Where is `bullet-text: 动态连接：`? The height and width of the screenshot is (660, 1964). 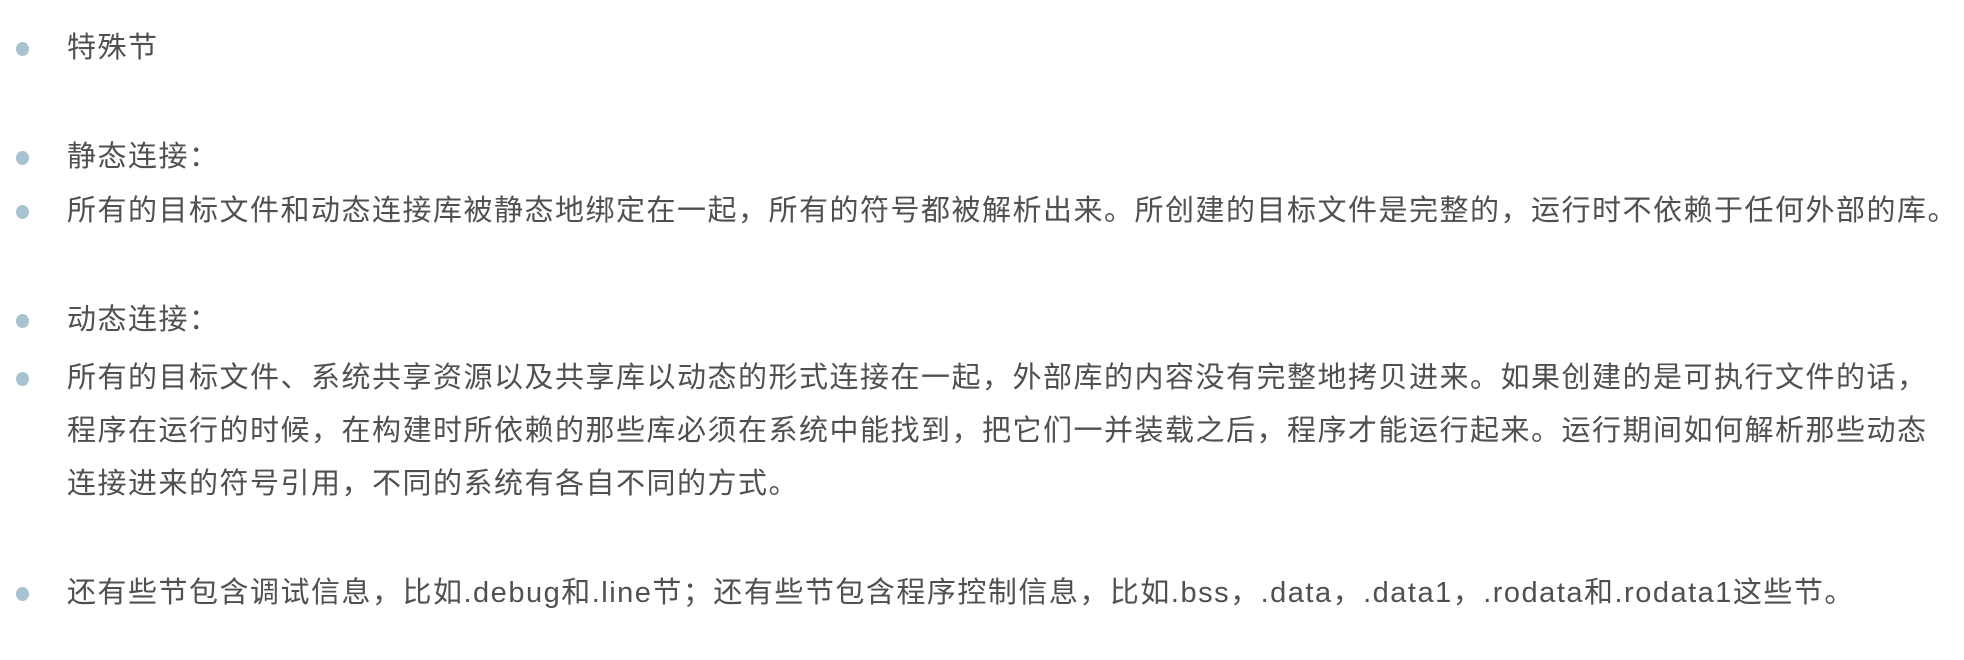
bullet-text: 动态连接： is located at coordinates (143, 320).